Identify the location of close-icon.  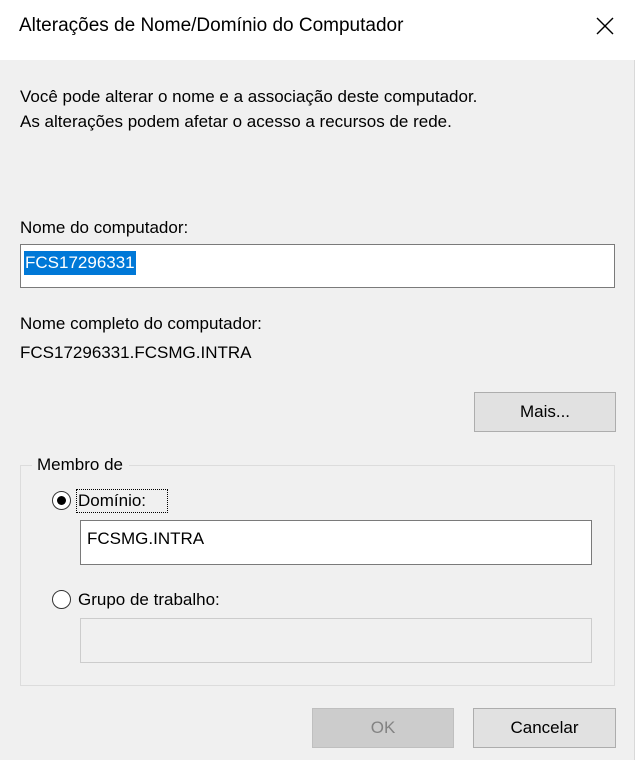
(605, 26).